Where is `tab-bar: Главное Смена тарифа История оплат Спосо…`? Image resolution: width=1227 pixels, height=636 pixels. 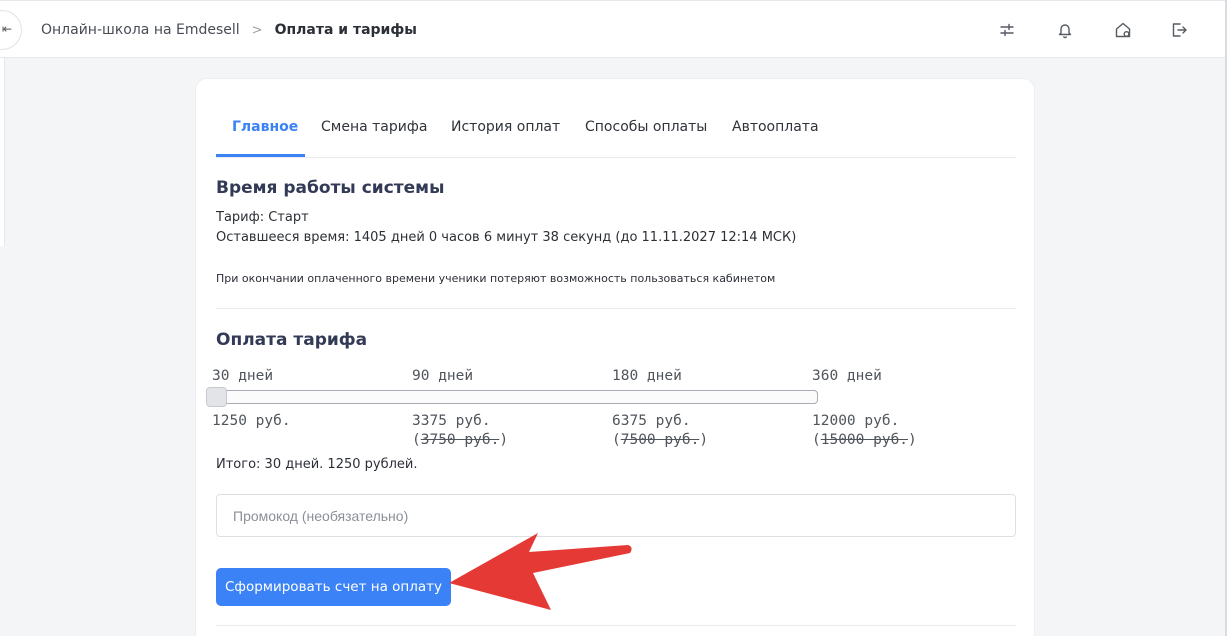
tab-bar: Главное Смена тарифа История оплат Спосо… is located at coordinates (616, 118).